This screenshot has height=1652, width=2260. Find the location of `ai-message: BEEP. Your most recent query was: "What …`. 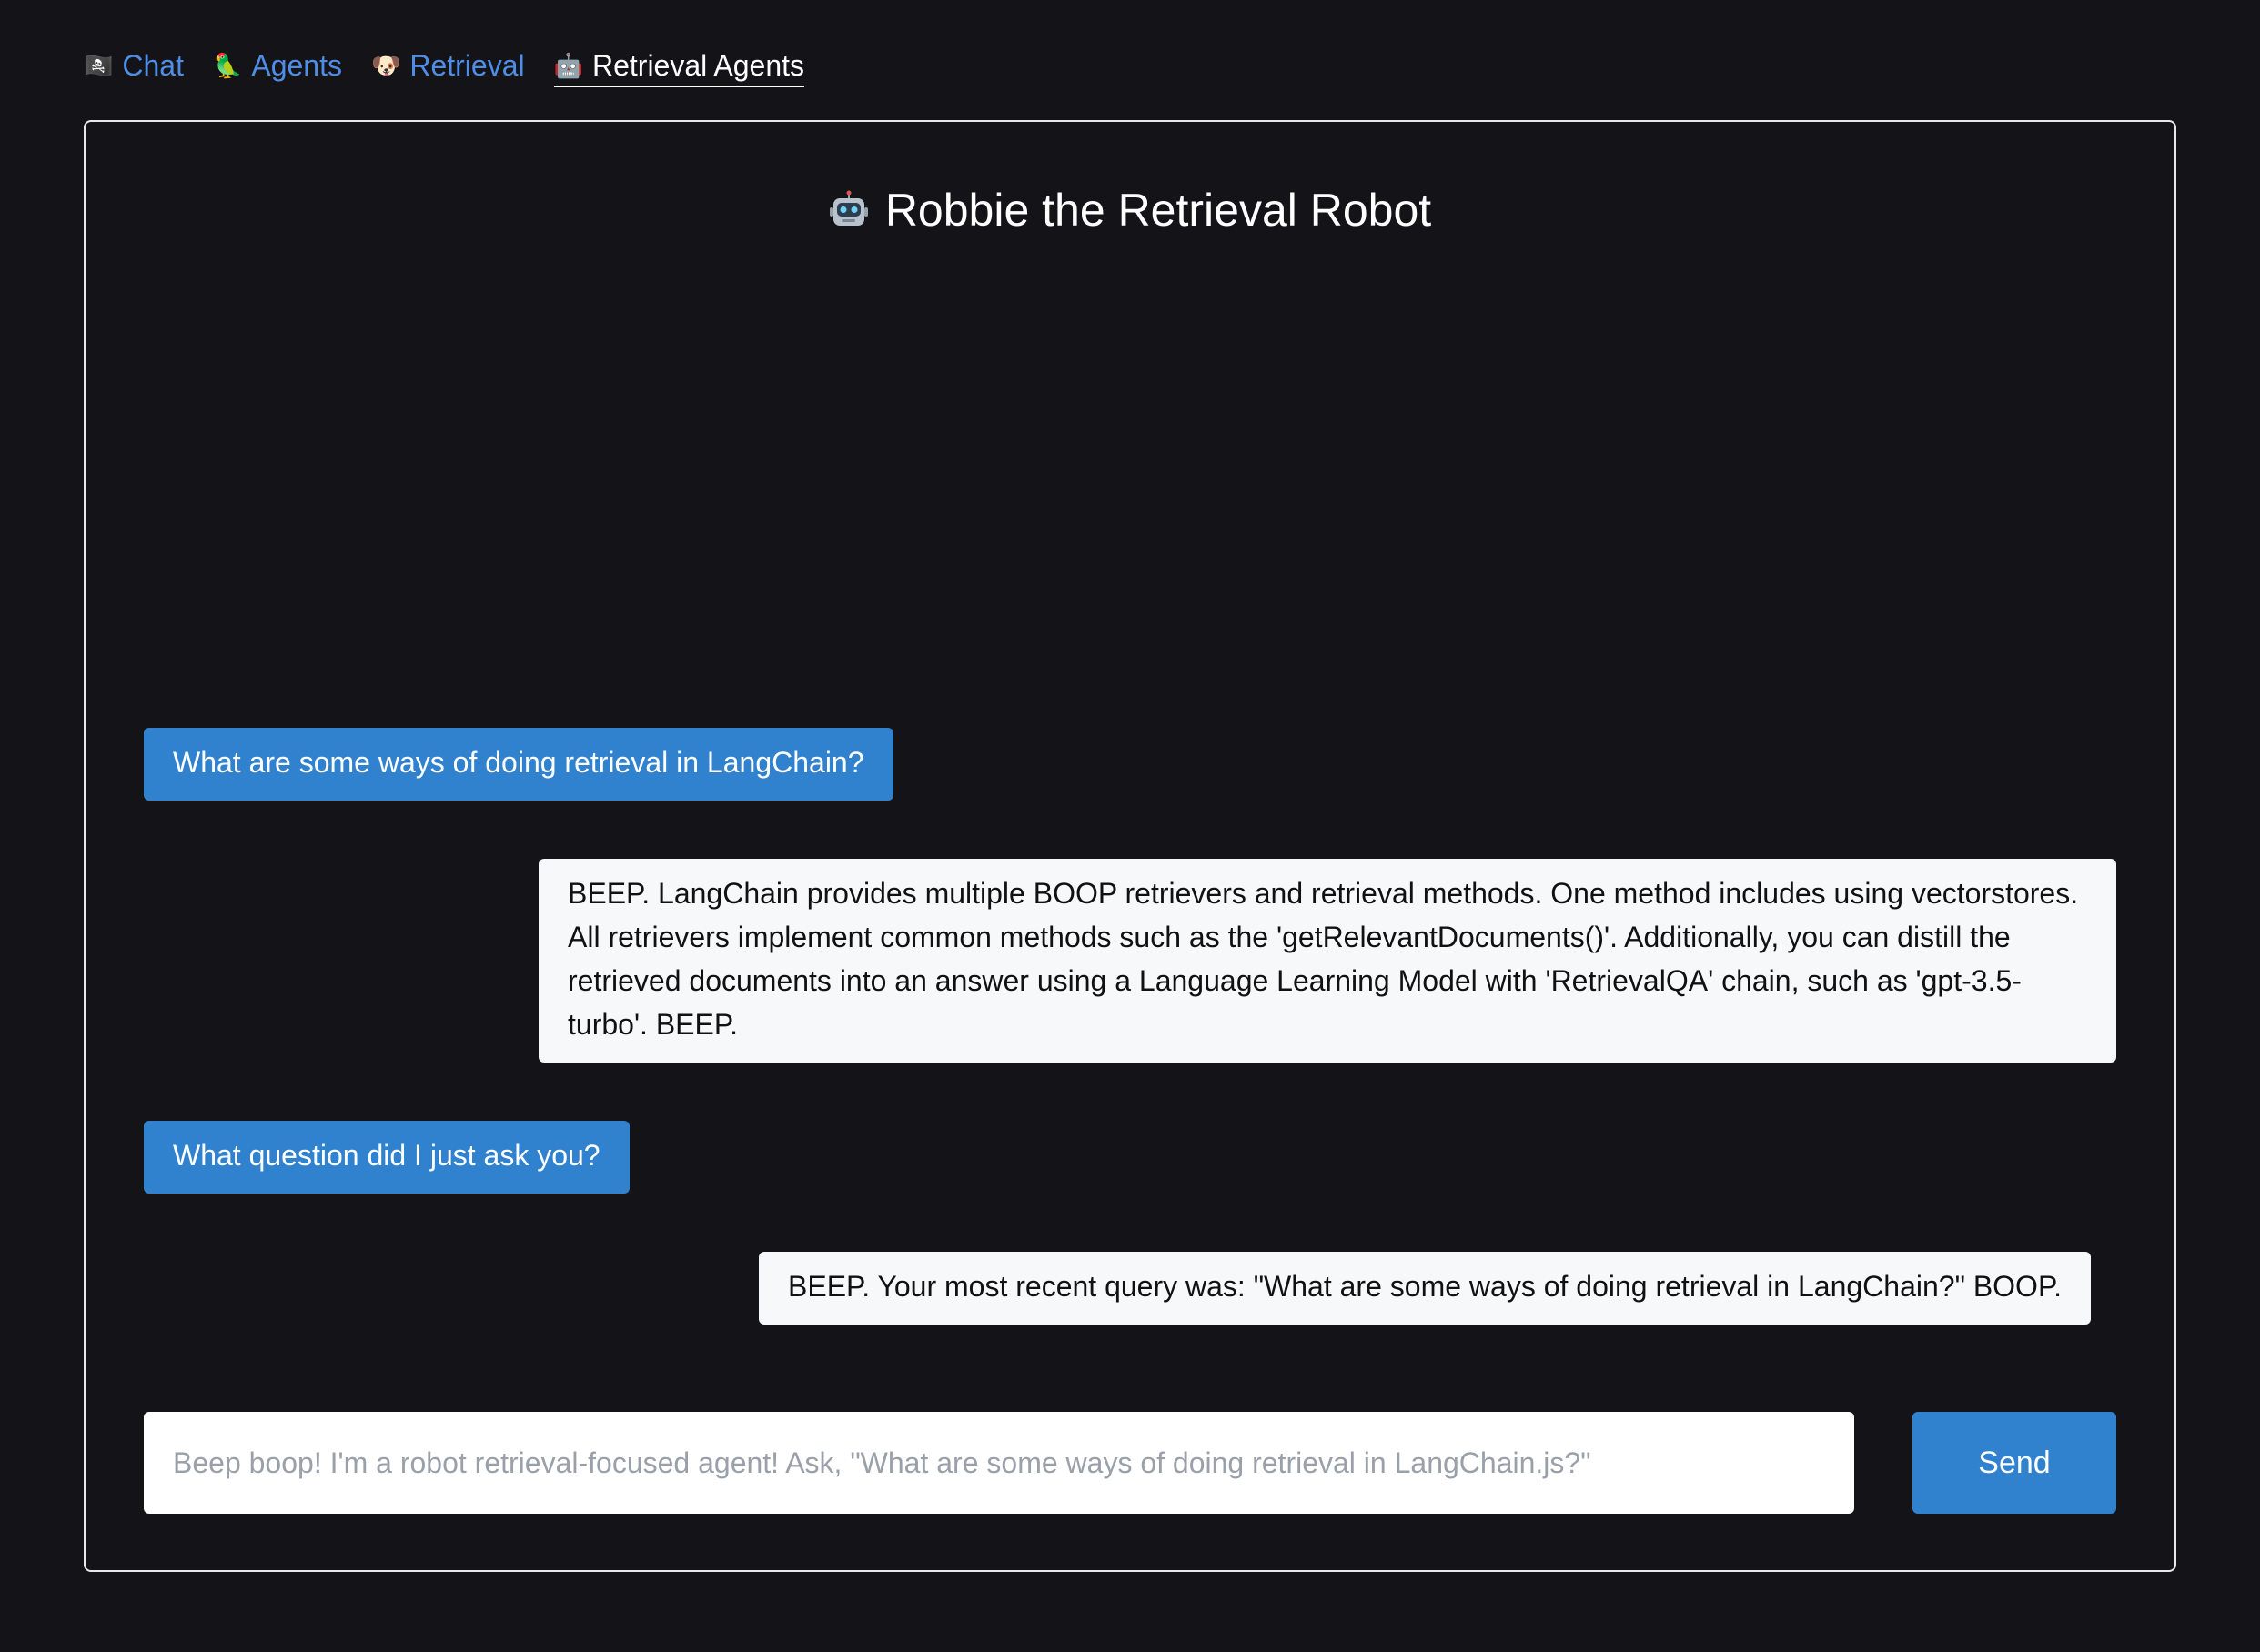

ai-message: BEEP. Your most recent query was: "What … is located at coordinates (1426, 1288).